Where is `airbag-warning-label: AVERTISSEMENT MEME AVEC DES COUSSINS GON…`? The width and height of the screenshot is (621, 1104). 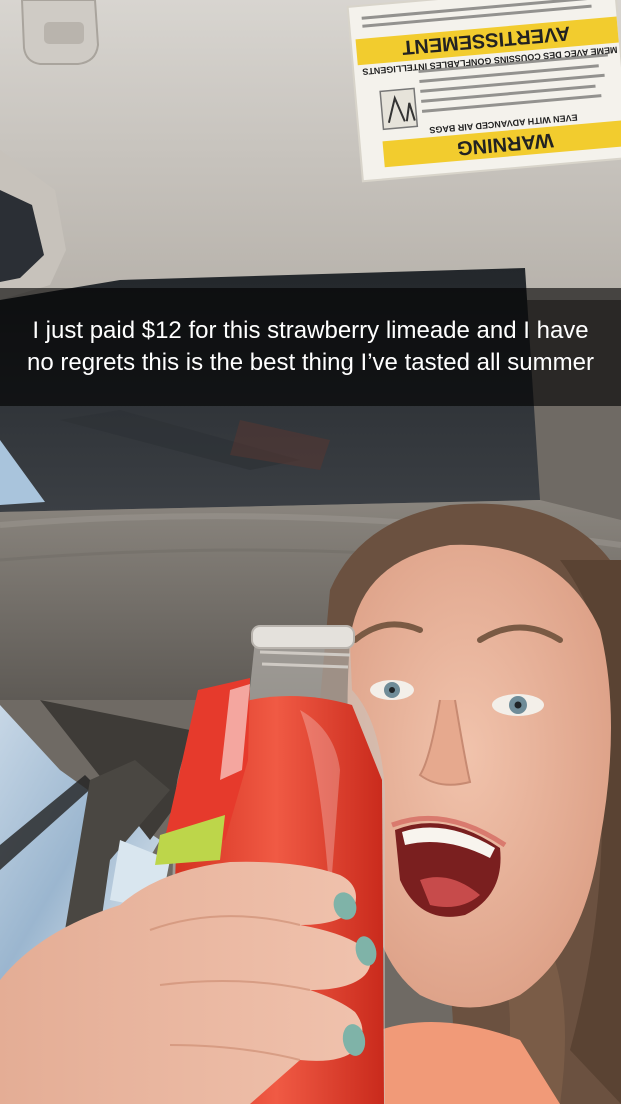 airbag-warning-label: AVERTISSEMENT MEME AVEC DES COUSSINS GON… is located at coordinates (483, 91).